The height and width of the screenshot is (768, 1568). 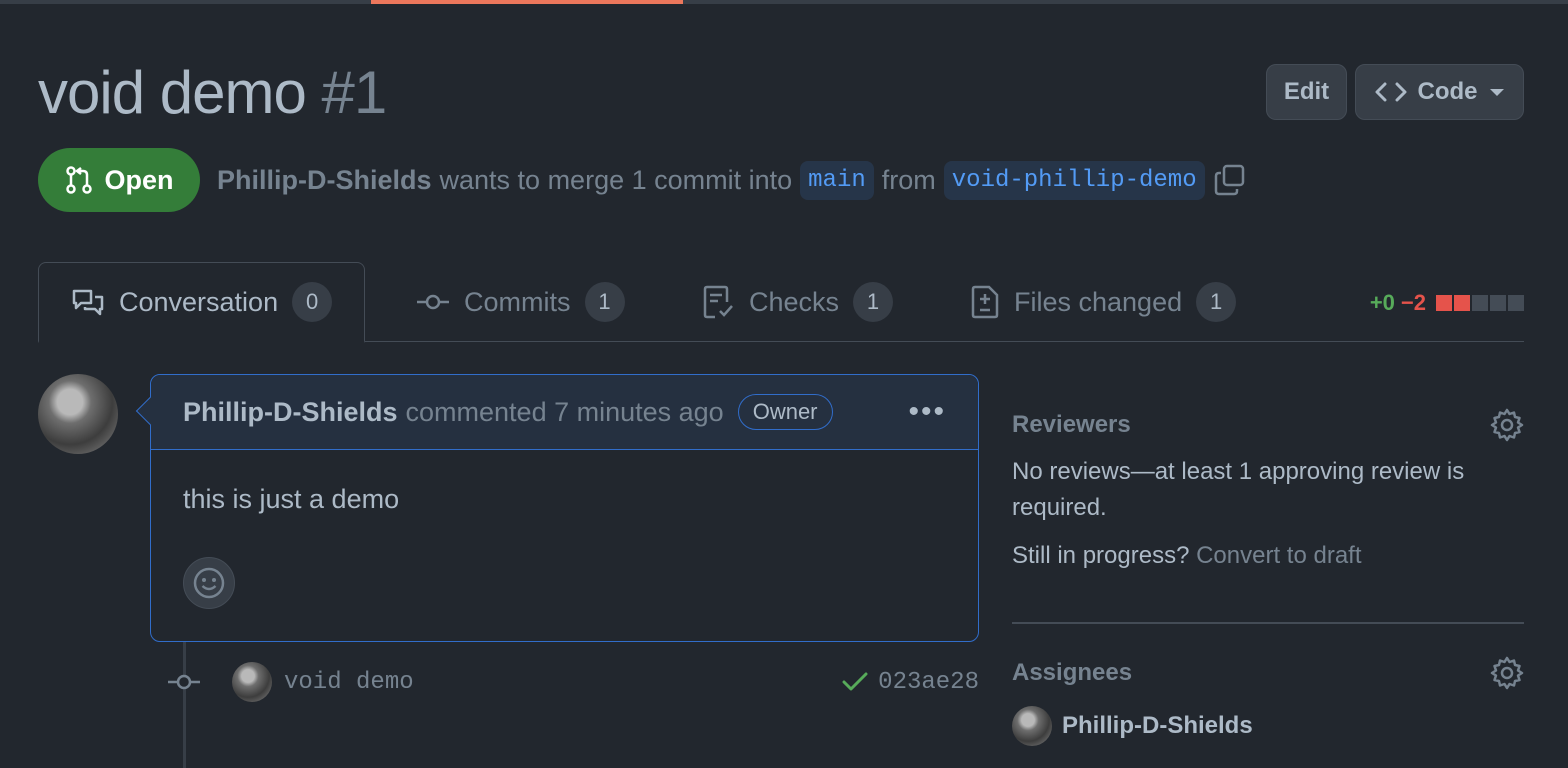 What do you see at coordinates (1157, 725) in the screenshot?
I see `assignee-name: Phillip-D-Shields` at bounding box center [1157, 725].